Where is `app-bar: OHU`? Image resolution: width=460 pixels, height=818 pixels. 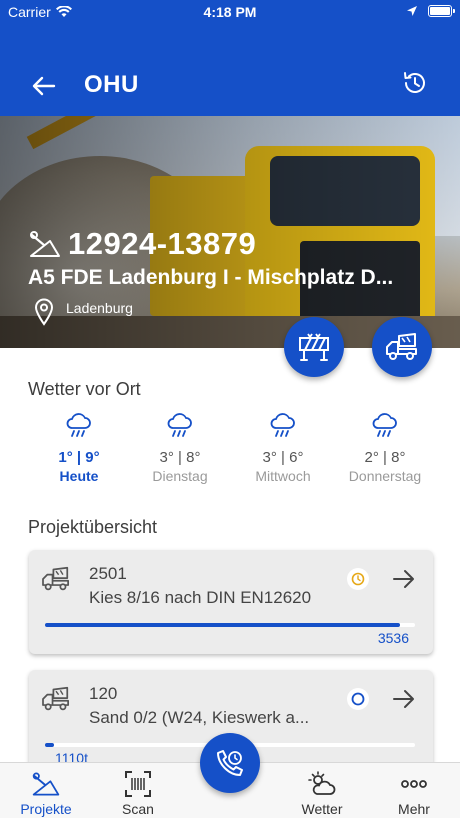
app-bar: OHU is located at coordinates (230, 71).